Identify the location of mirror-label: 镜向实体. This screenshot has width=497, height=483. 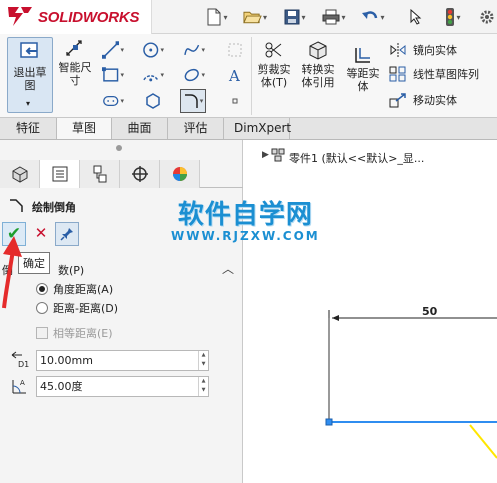
(435, 50).